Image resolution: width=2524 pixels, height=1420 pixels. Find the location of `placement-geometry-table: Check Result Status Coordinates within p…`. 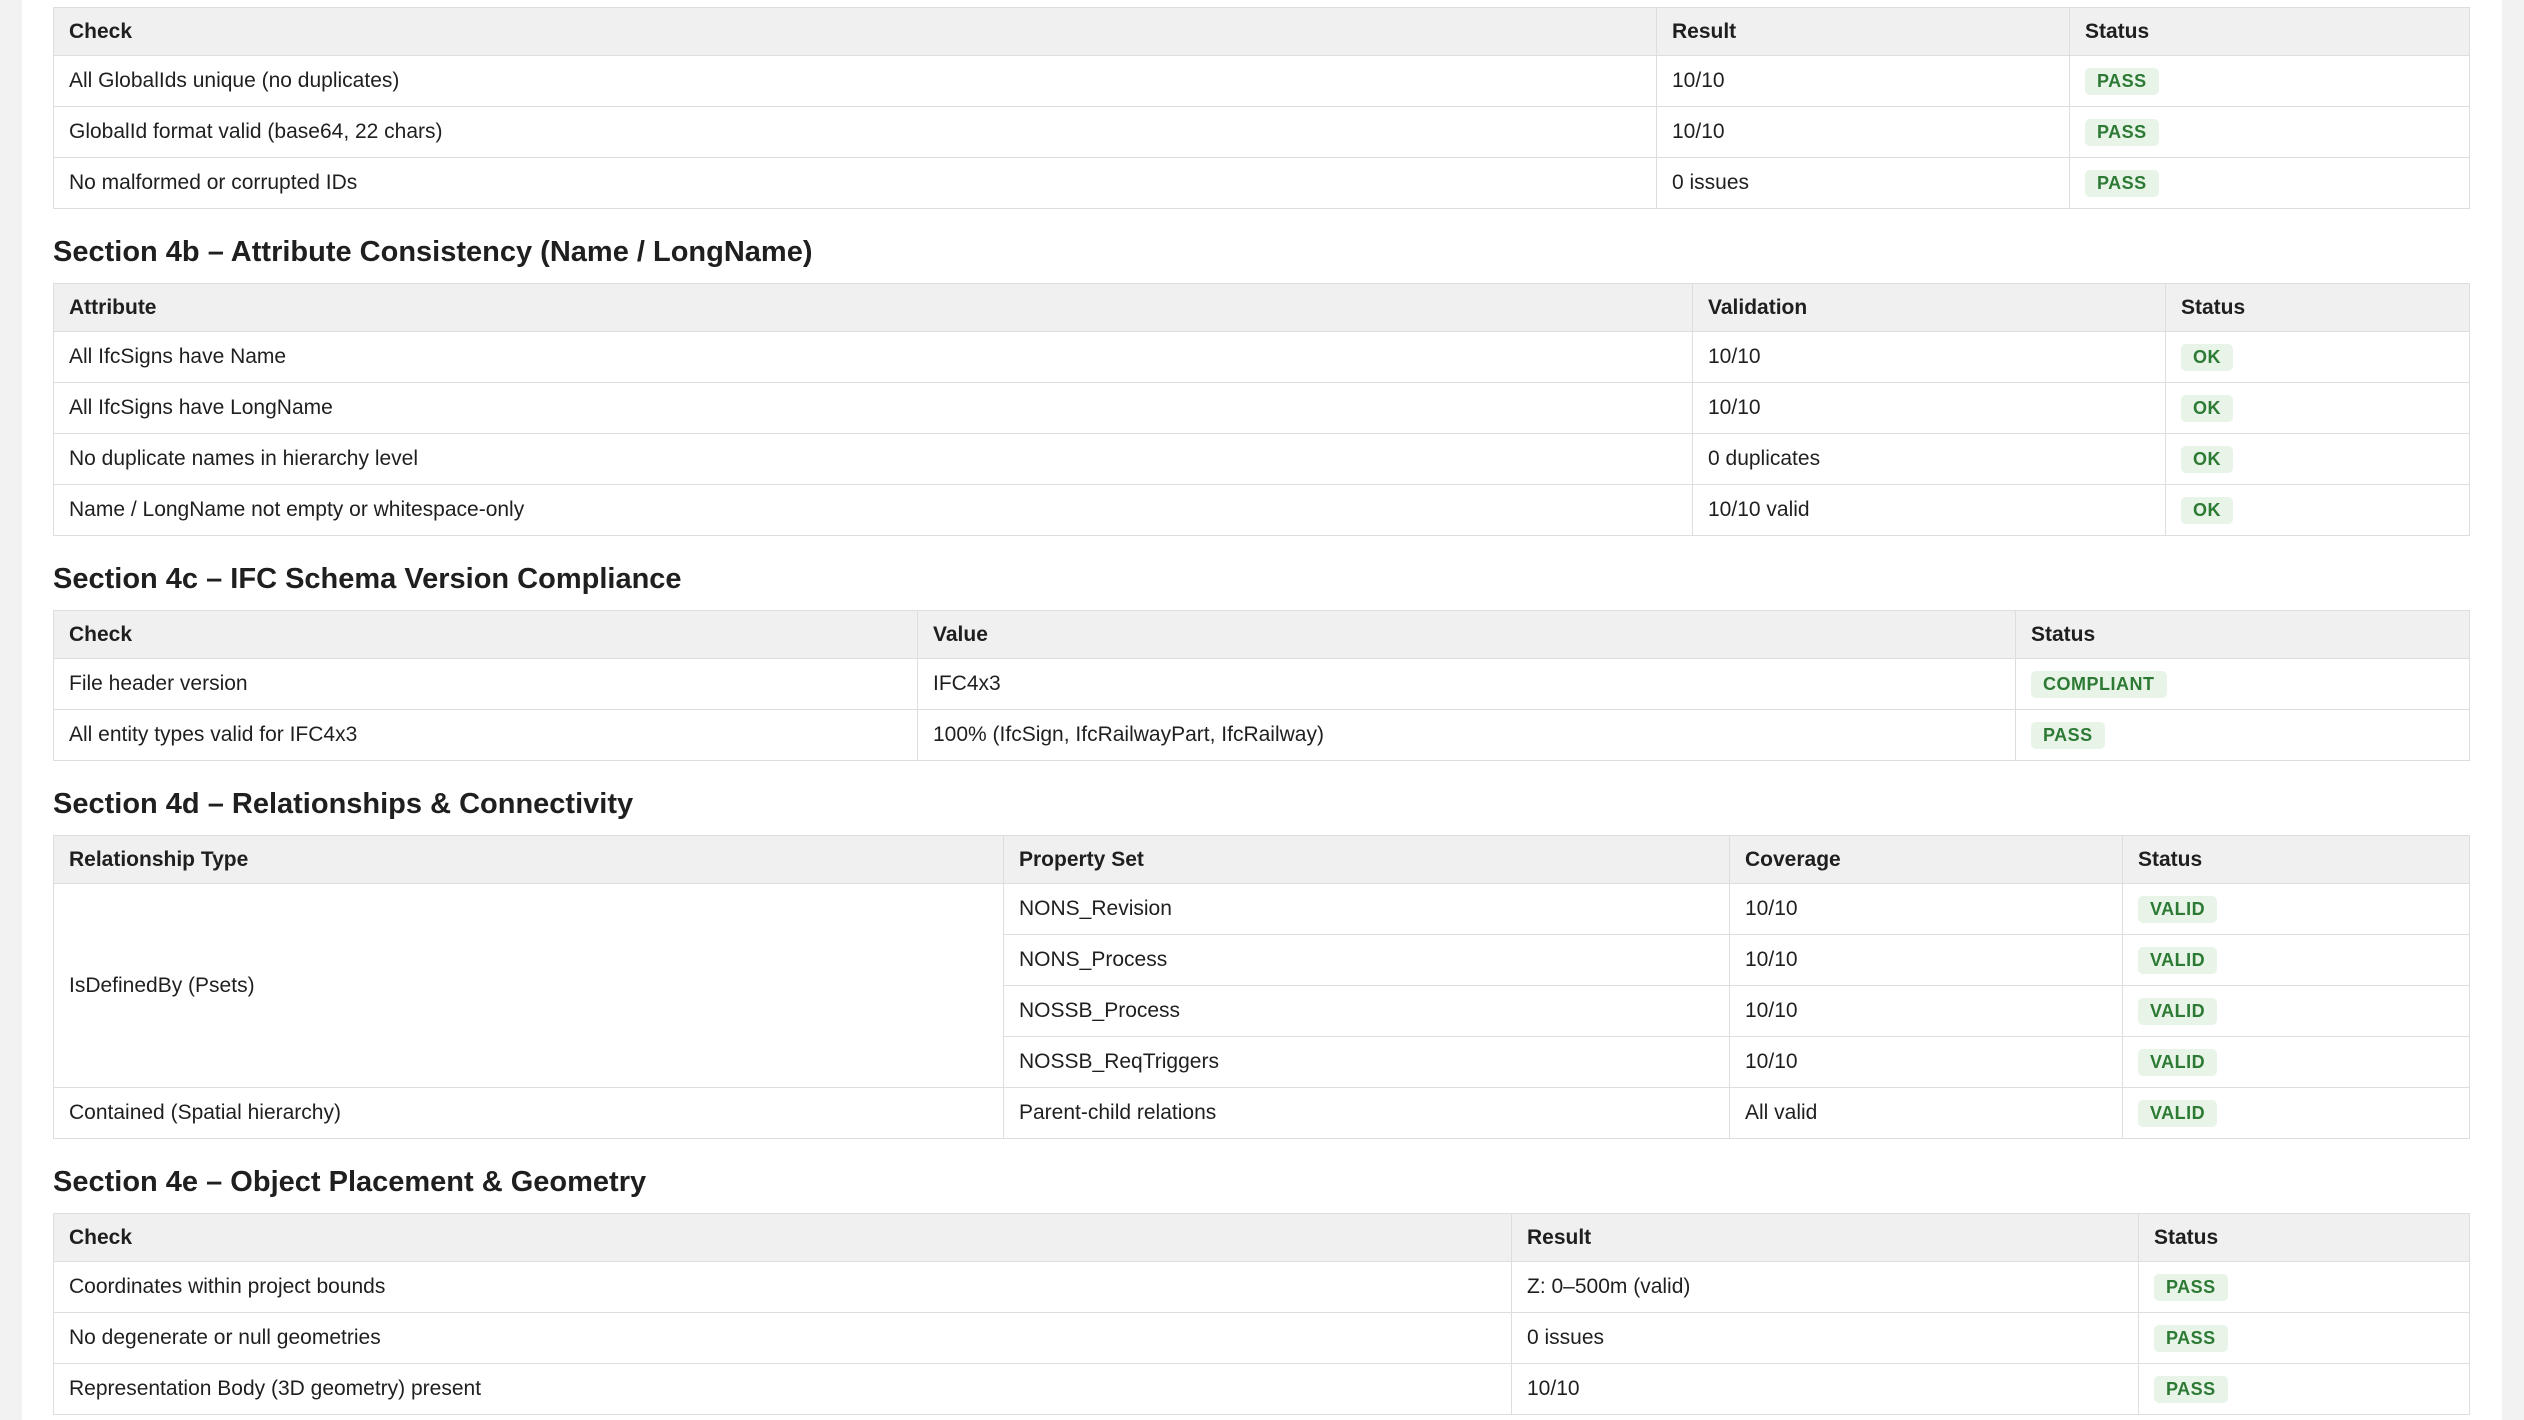

placement-geometry-table: Check Result Status Coordinates within p… is located at coordinates (1261, 1314).